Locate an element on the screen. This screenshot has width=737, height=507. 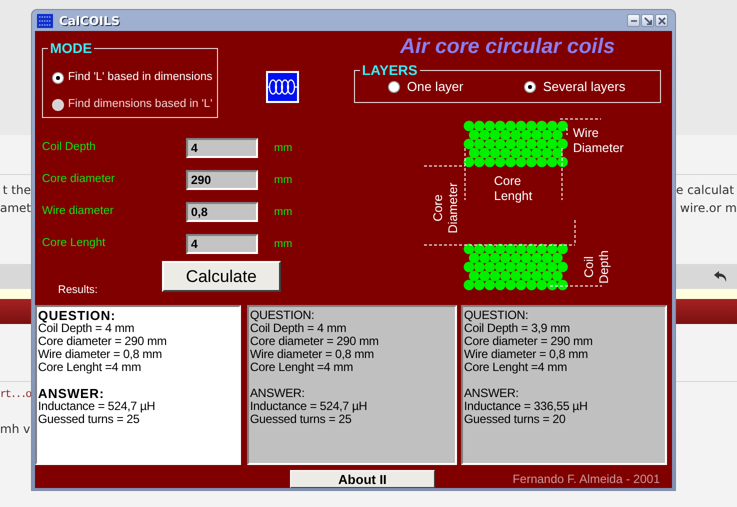
result-line: Inductance = 336,55 µH is located at coordinates (526, 406).